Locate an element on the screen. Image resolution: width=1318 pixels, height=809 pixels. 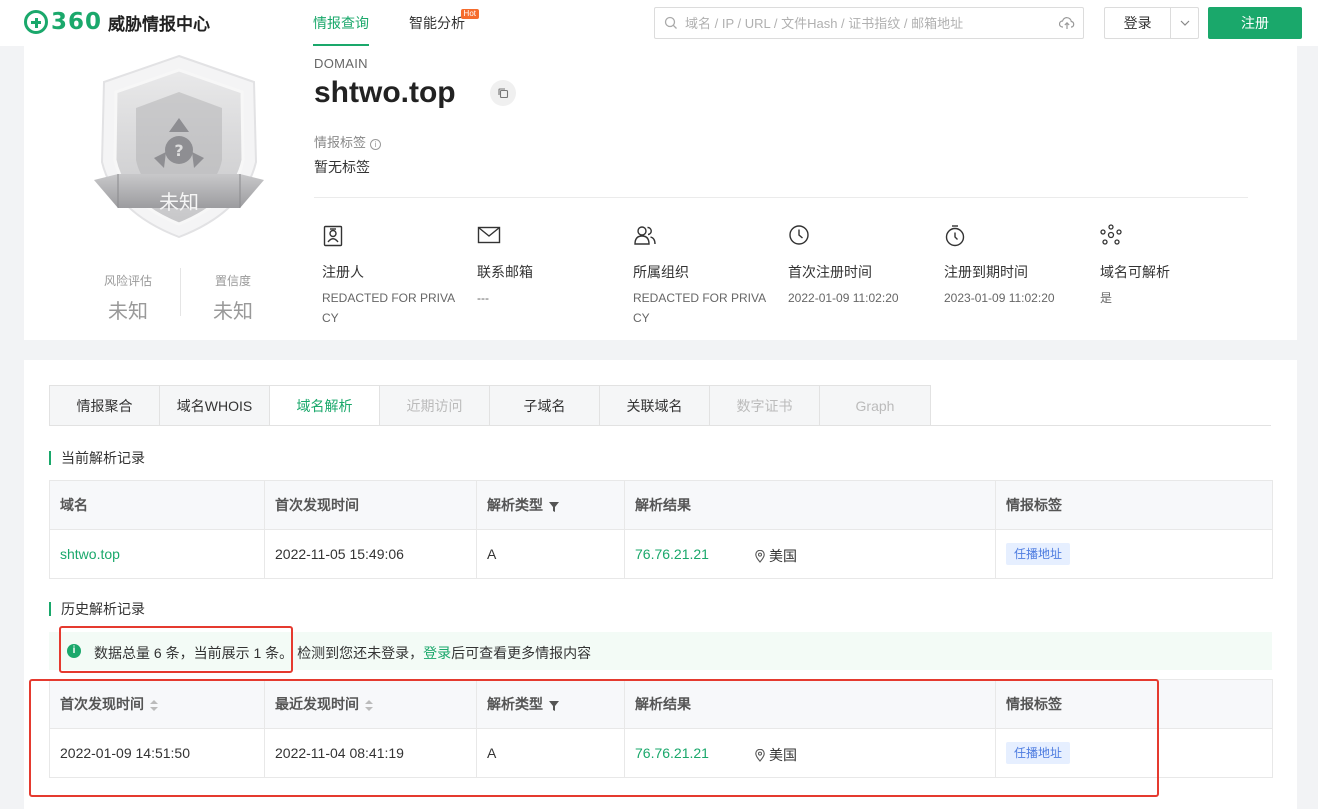
hot-badge: Hot is located at coordinates (469, 14).